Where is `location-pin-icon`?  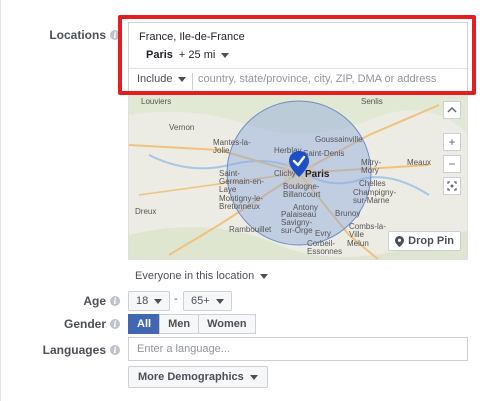 location-pin-icon is located at coordinates (299, 164).